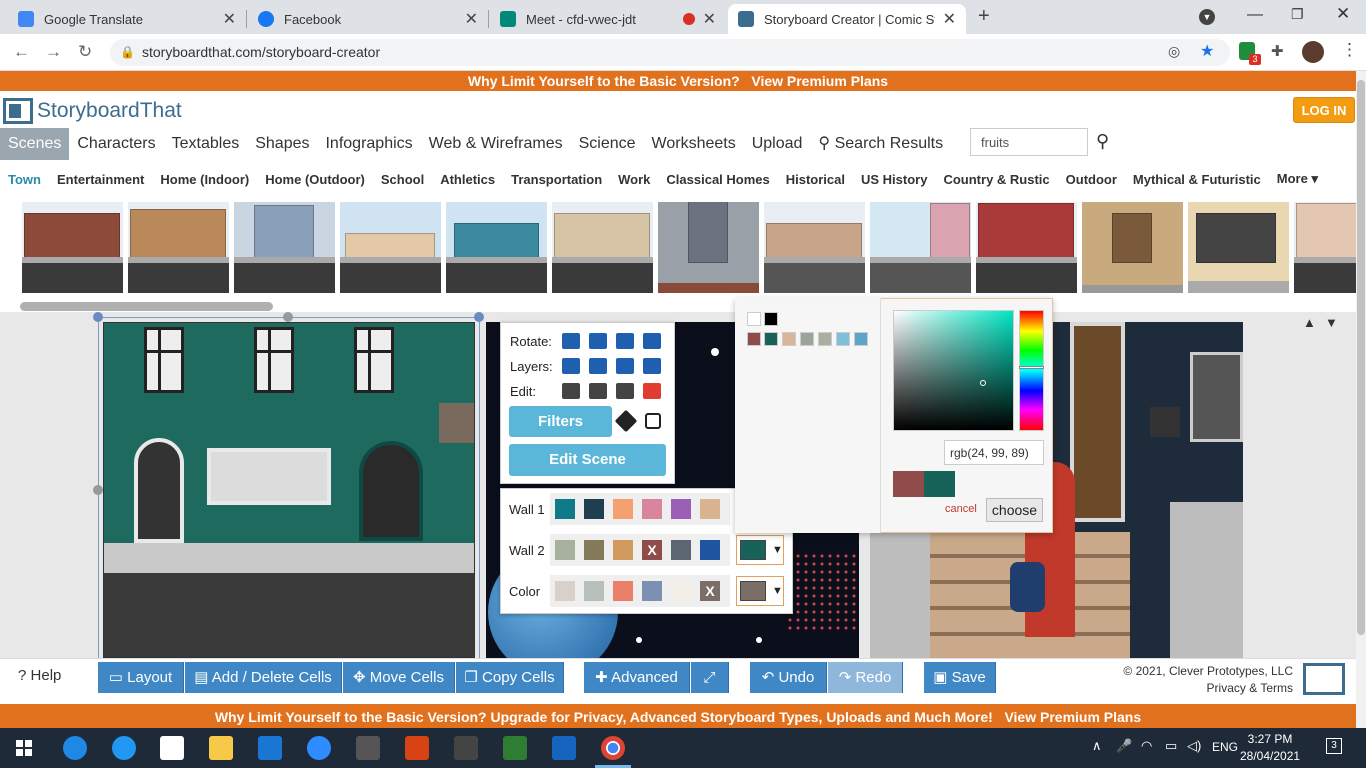 The width and height of the screenshot is (1366, 768). I want to click on restore-icon: ❐, so click(1297, 14).